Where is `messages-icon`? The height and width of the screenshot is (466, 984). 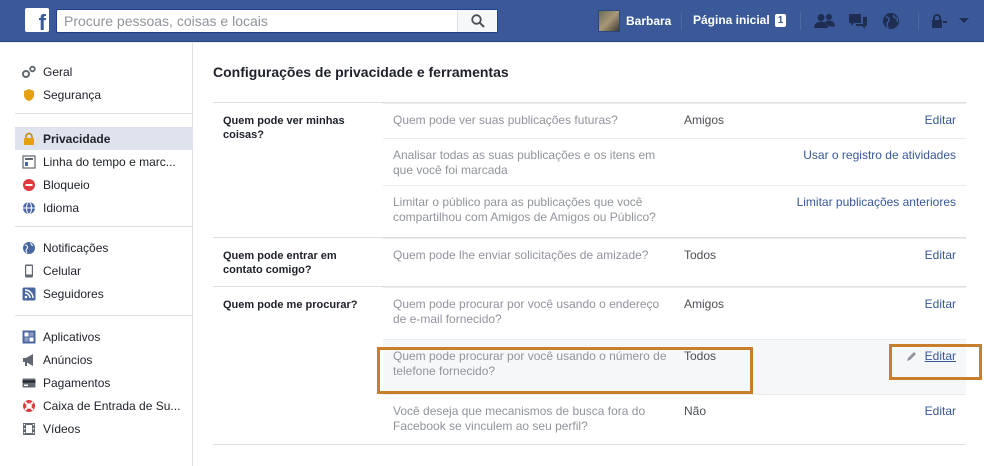 messages-icon is located at coordinates (858, 21).